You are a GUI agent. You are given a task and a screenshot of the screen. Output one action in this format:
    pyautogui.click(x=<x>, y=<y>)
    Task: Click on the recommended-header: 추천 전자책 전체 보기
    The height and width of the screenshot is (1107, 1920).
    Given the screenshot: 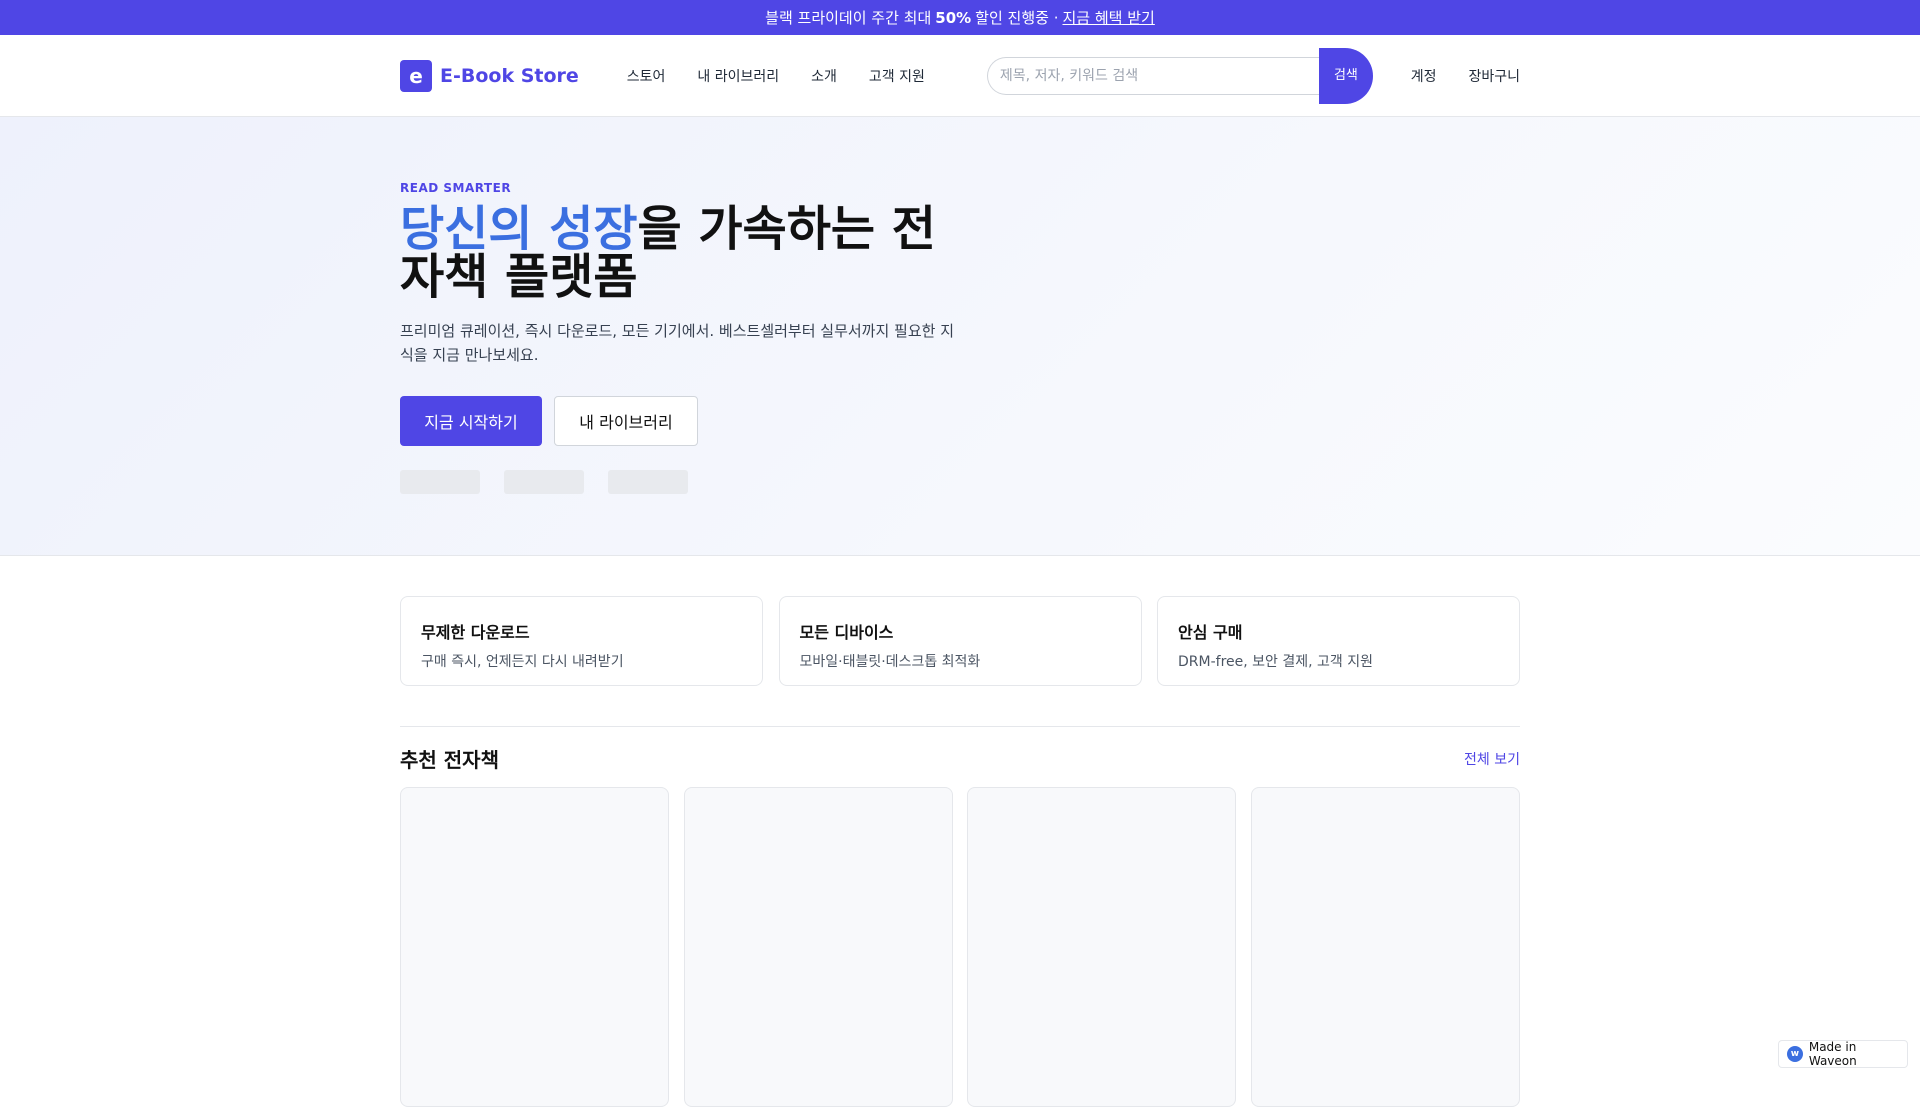 What is the action you would take?
    pyautogui.click(x=960, y=758)
    